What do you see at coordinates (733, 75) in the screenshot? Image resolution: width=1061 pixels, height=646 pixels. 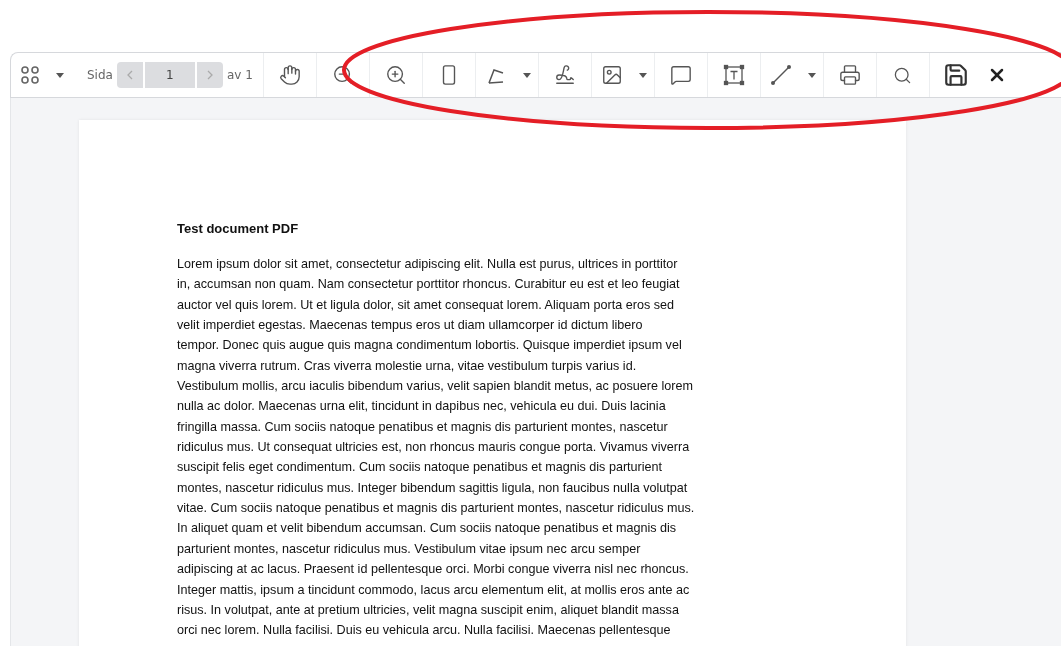 I see `text-box-icon` at bounding box center [733, 75].